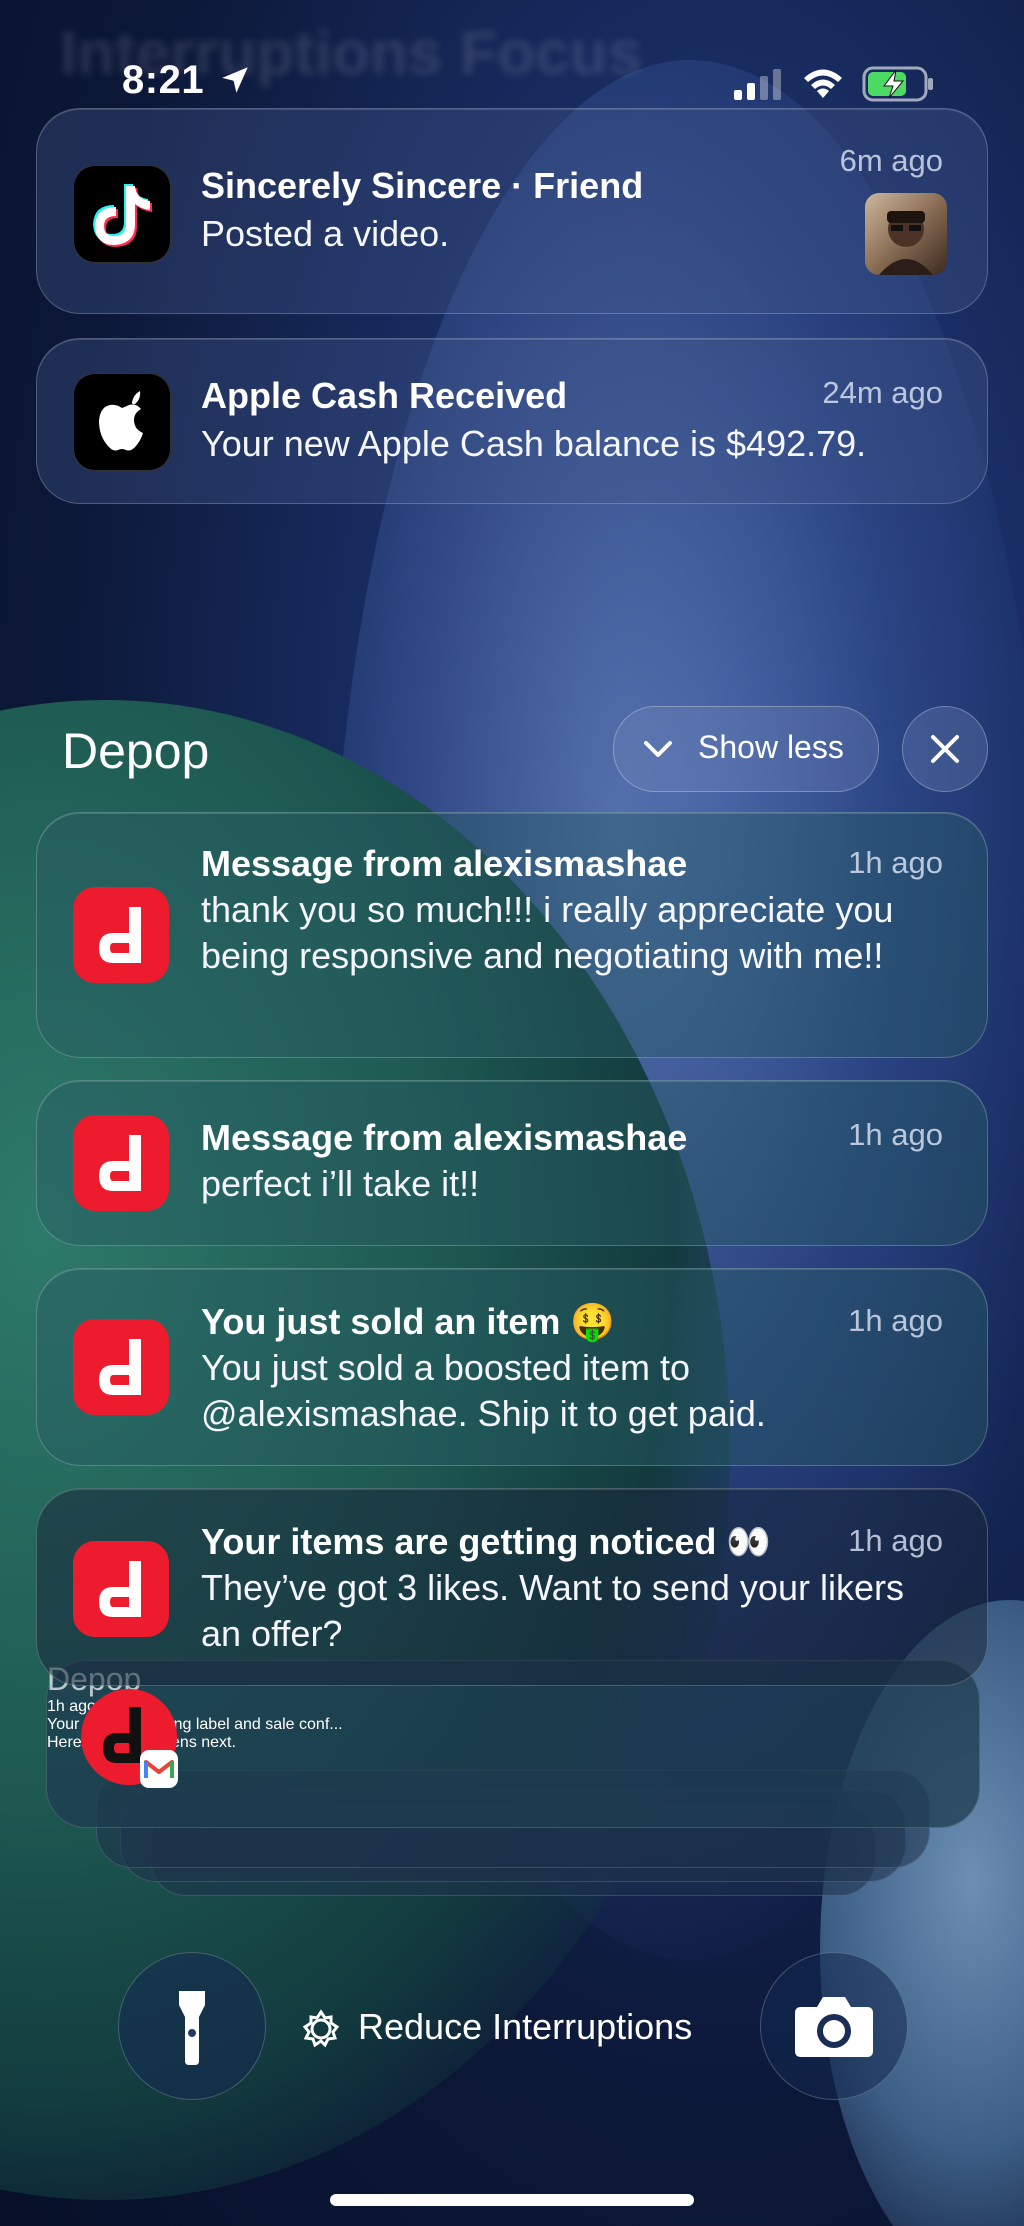 The height and width of the screenshot is (2226, 1024). Describe the element at coordinates (658, 749) in the screenshot. I see `chevron-down-icon` at that location.